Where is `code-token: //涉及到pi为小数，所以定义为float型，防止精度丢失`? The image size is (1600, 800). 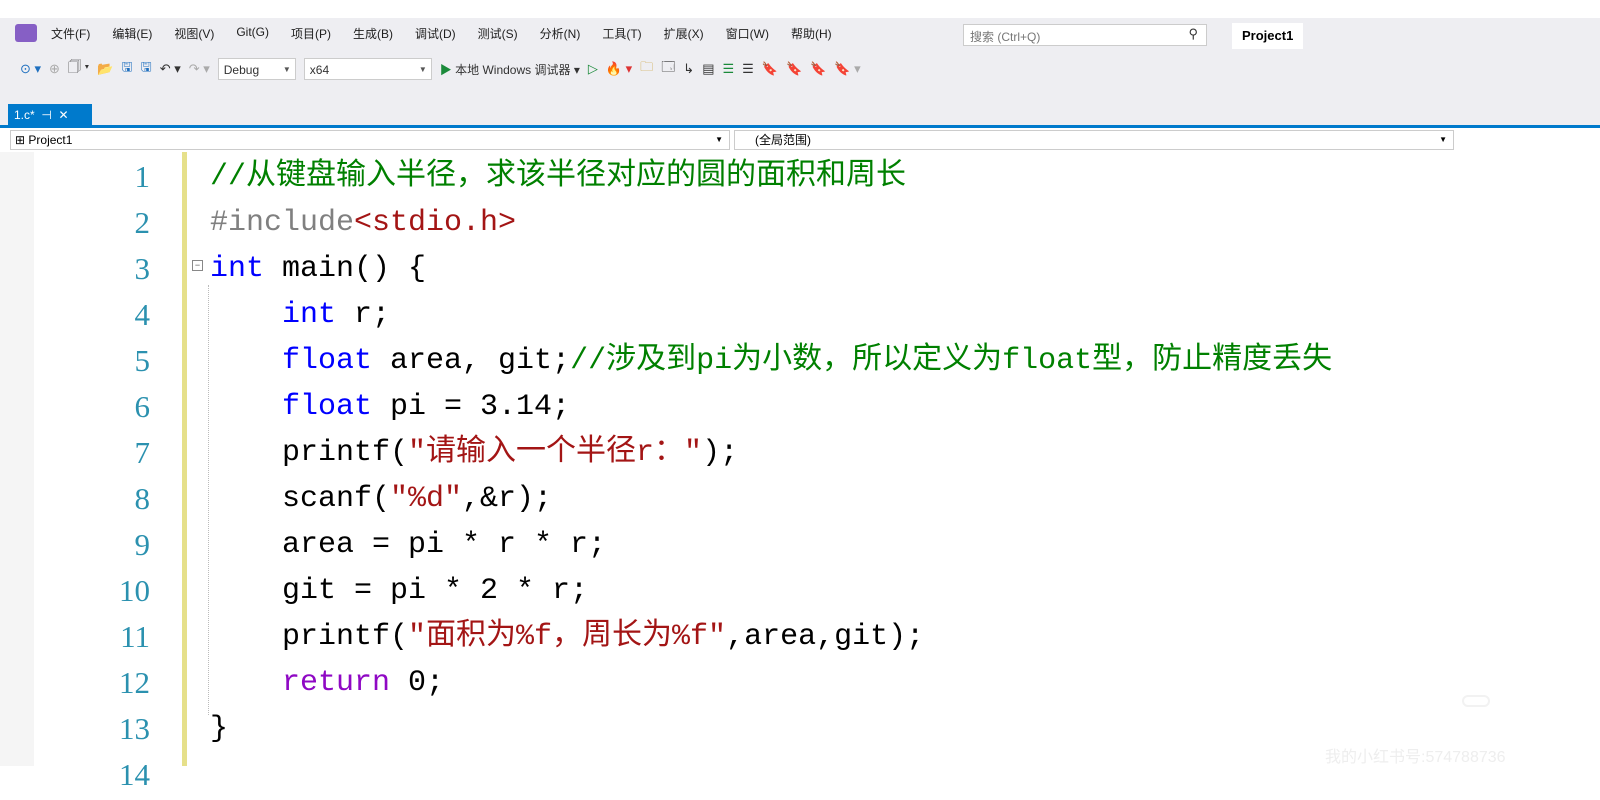
code-token: //涉及到pi为小数，所以定义为float型，防止精度丢失 is located at coordinates (951, 361).